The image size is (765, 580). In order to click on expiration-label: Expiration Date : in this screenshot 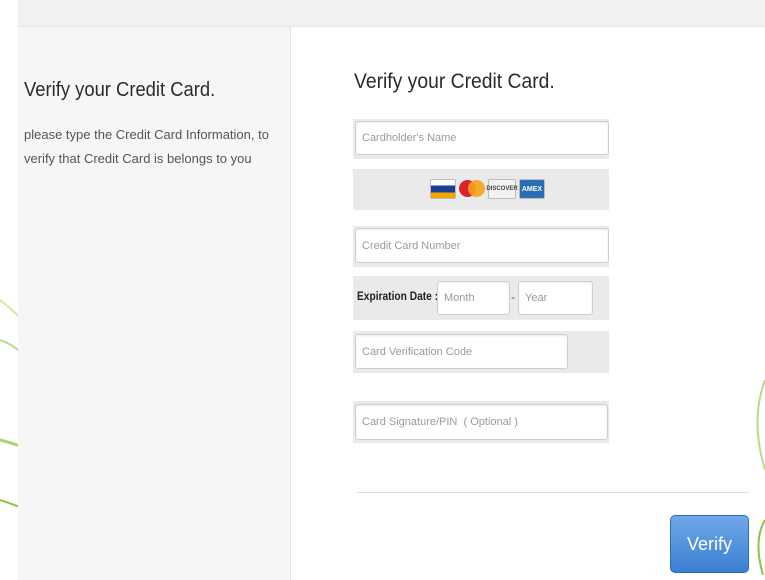, I will do `click(398, 296)`.